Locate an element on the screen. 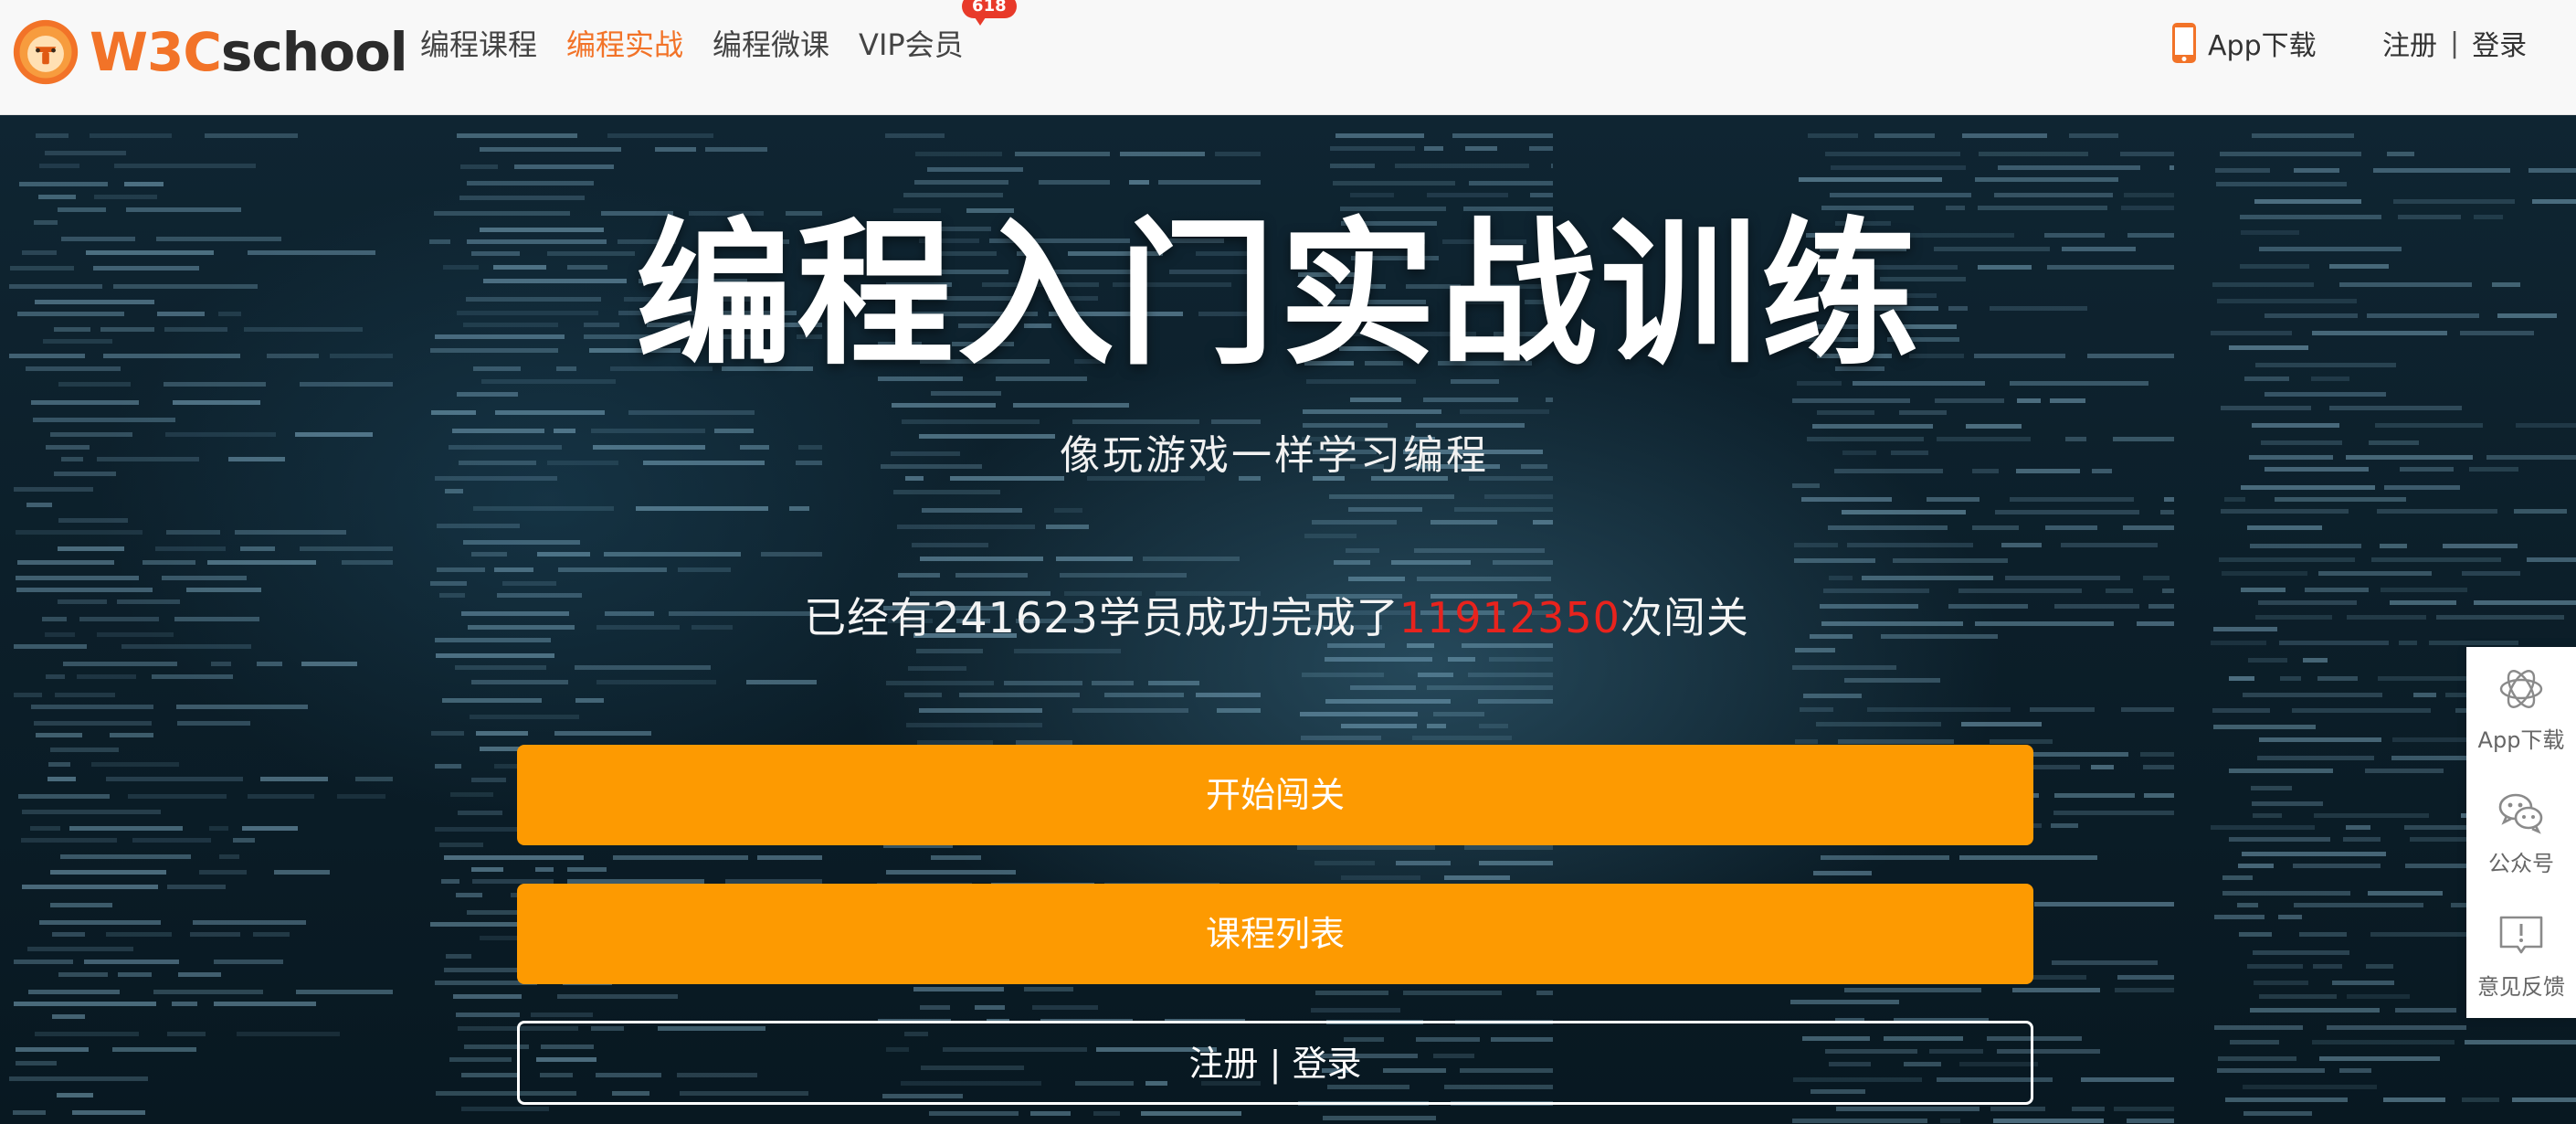 The height and width of the screenshot is (1124, 2576). hero-subtitle: 像玩游戏一样学习编程 is located at coordinates (1275, 455).